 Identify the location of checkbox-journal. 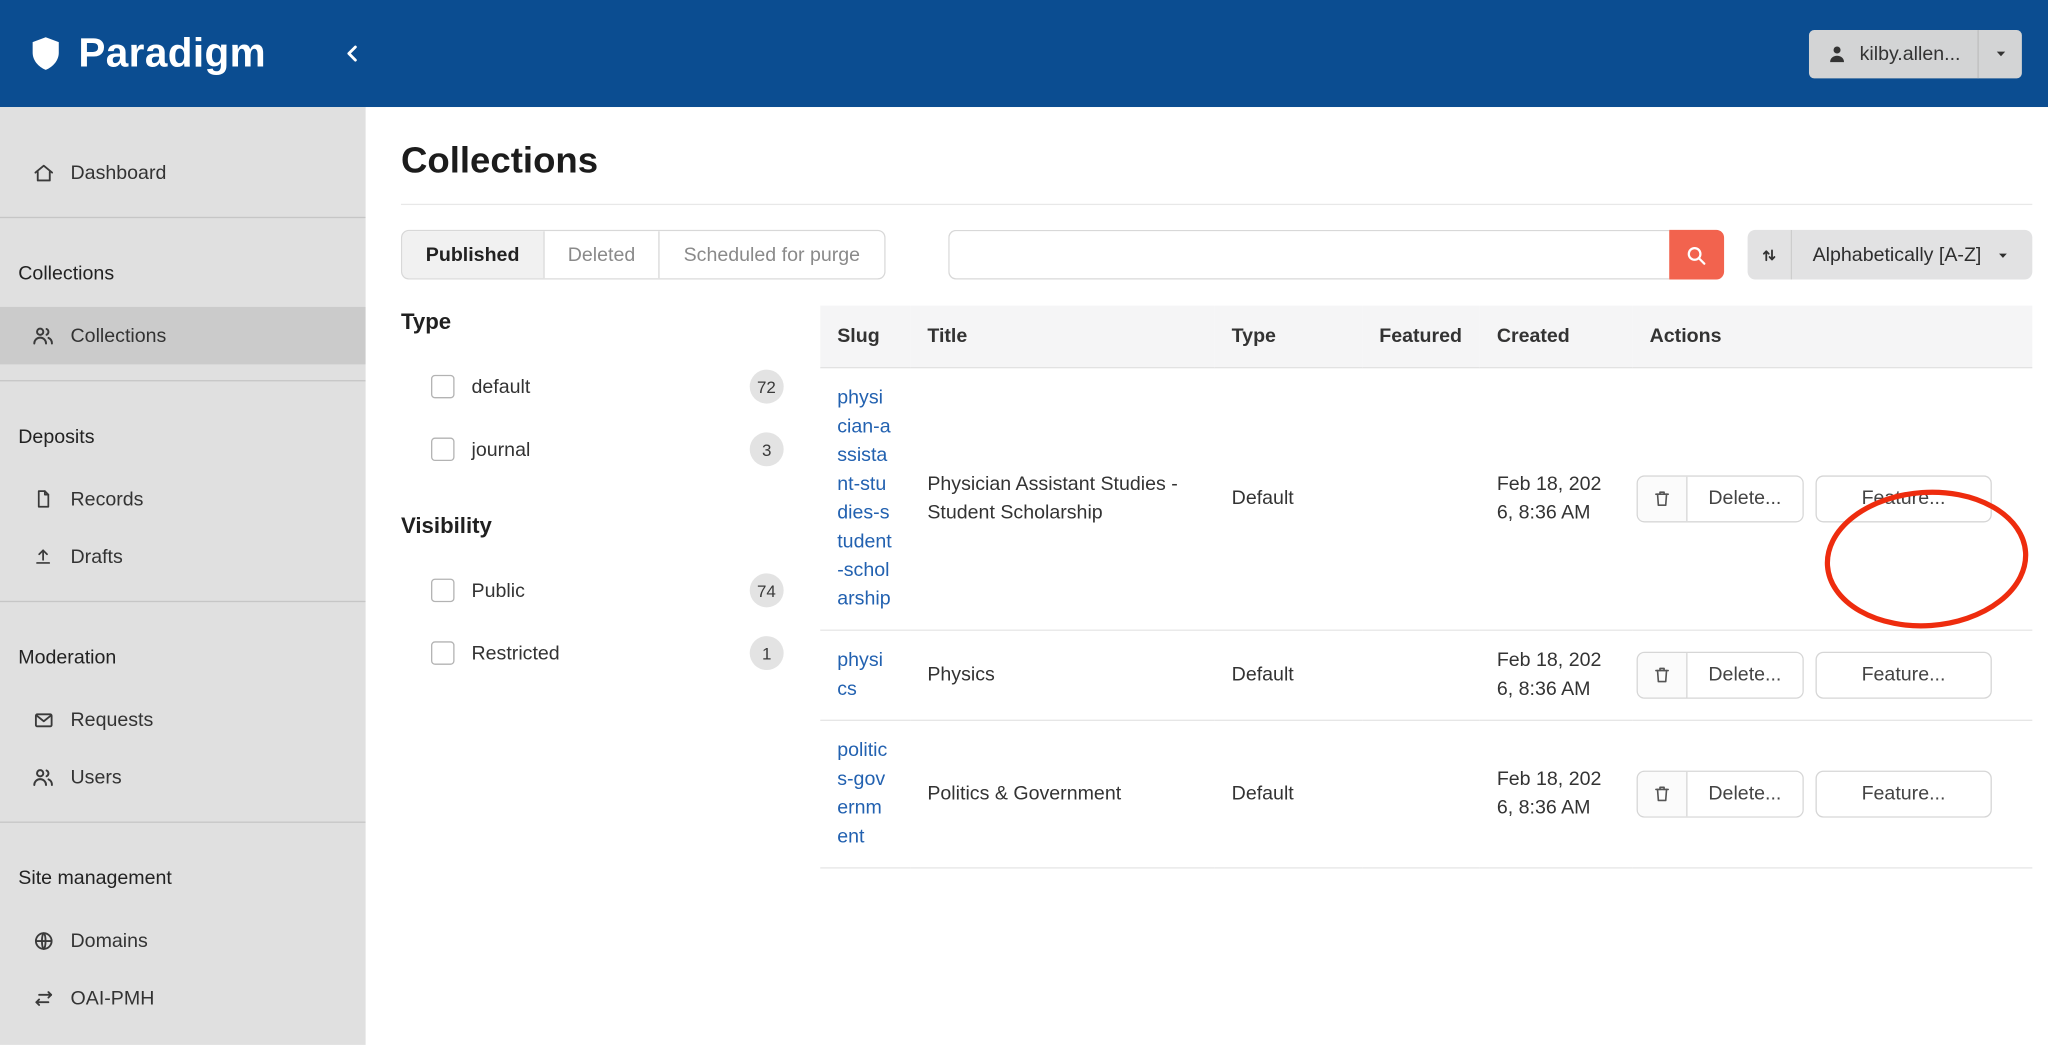
(443, 449).